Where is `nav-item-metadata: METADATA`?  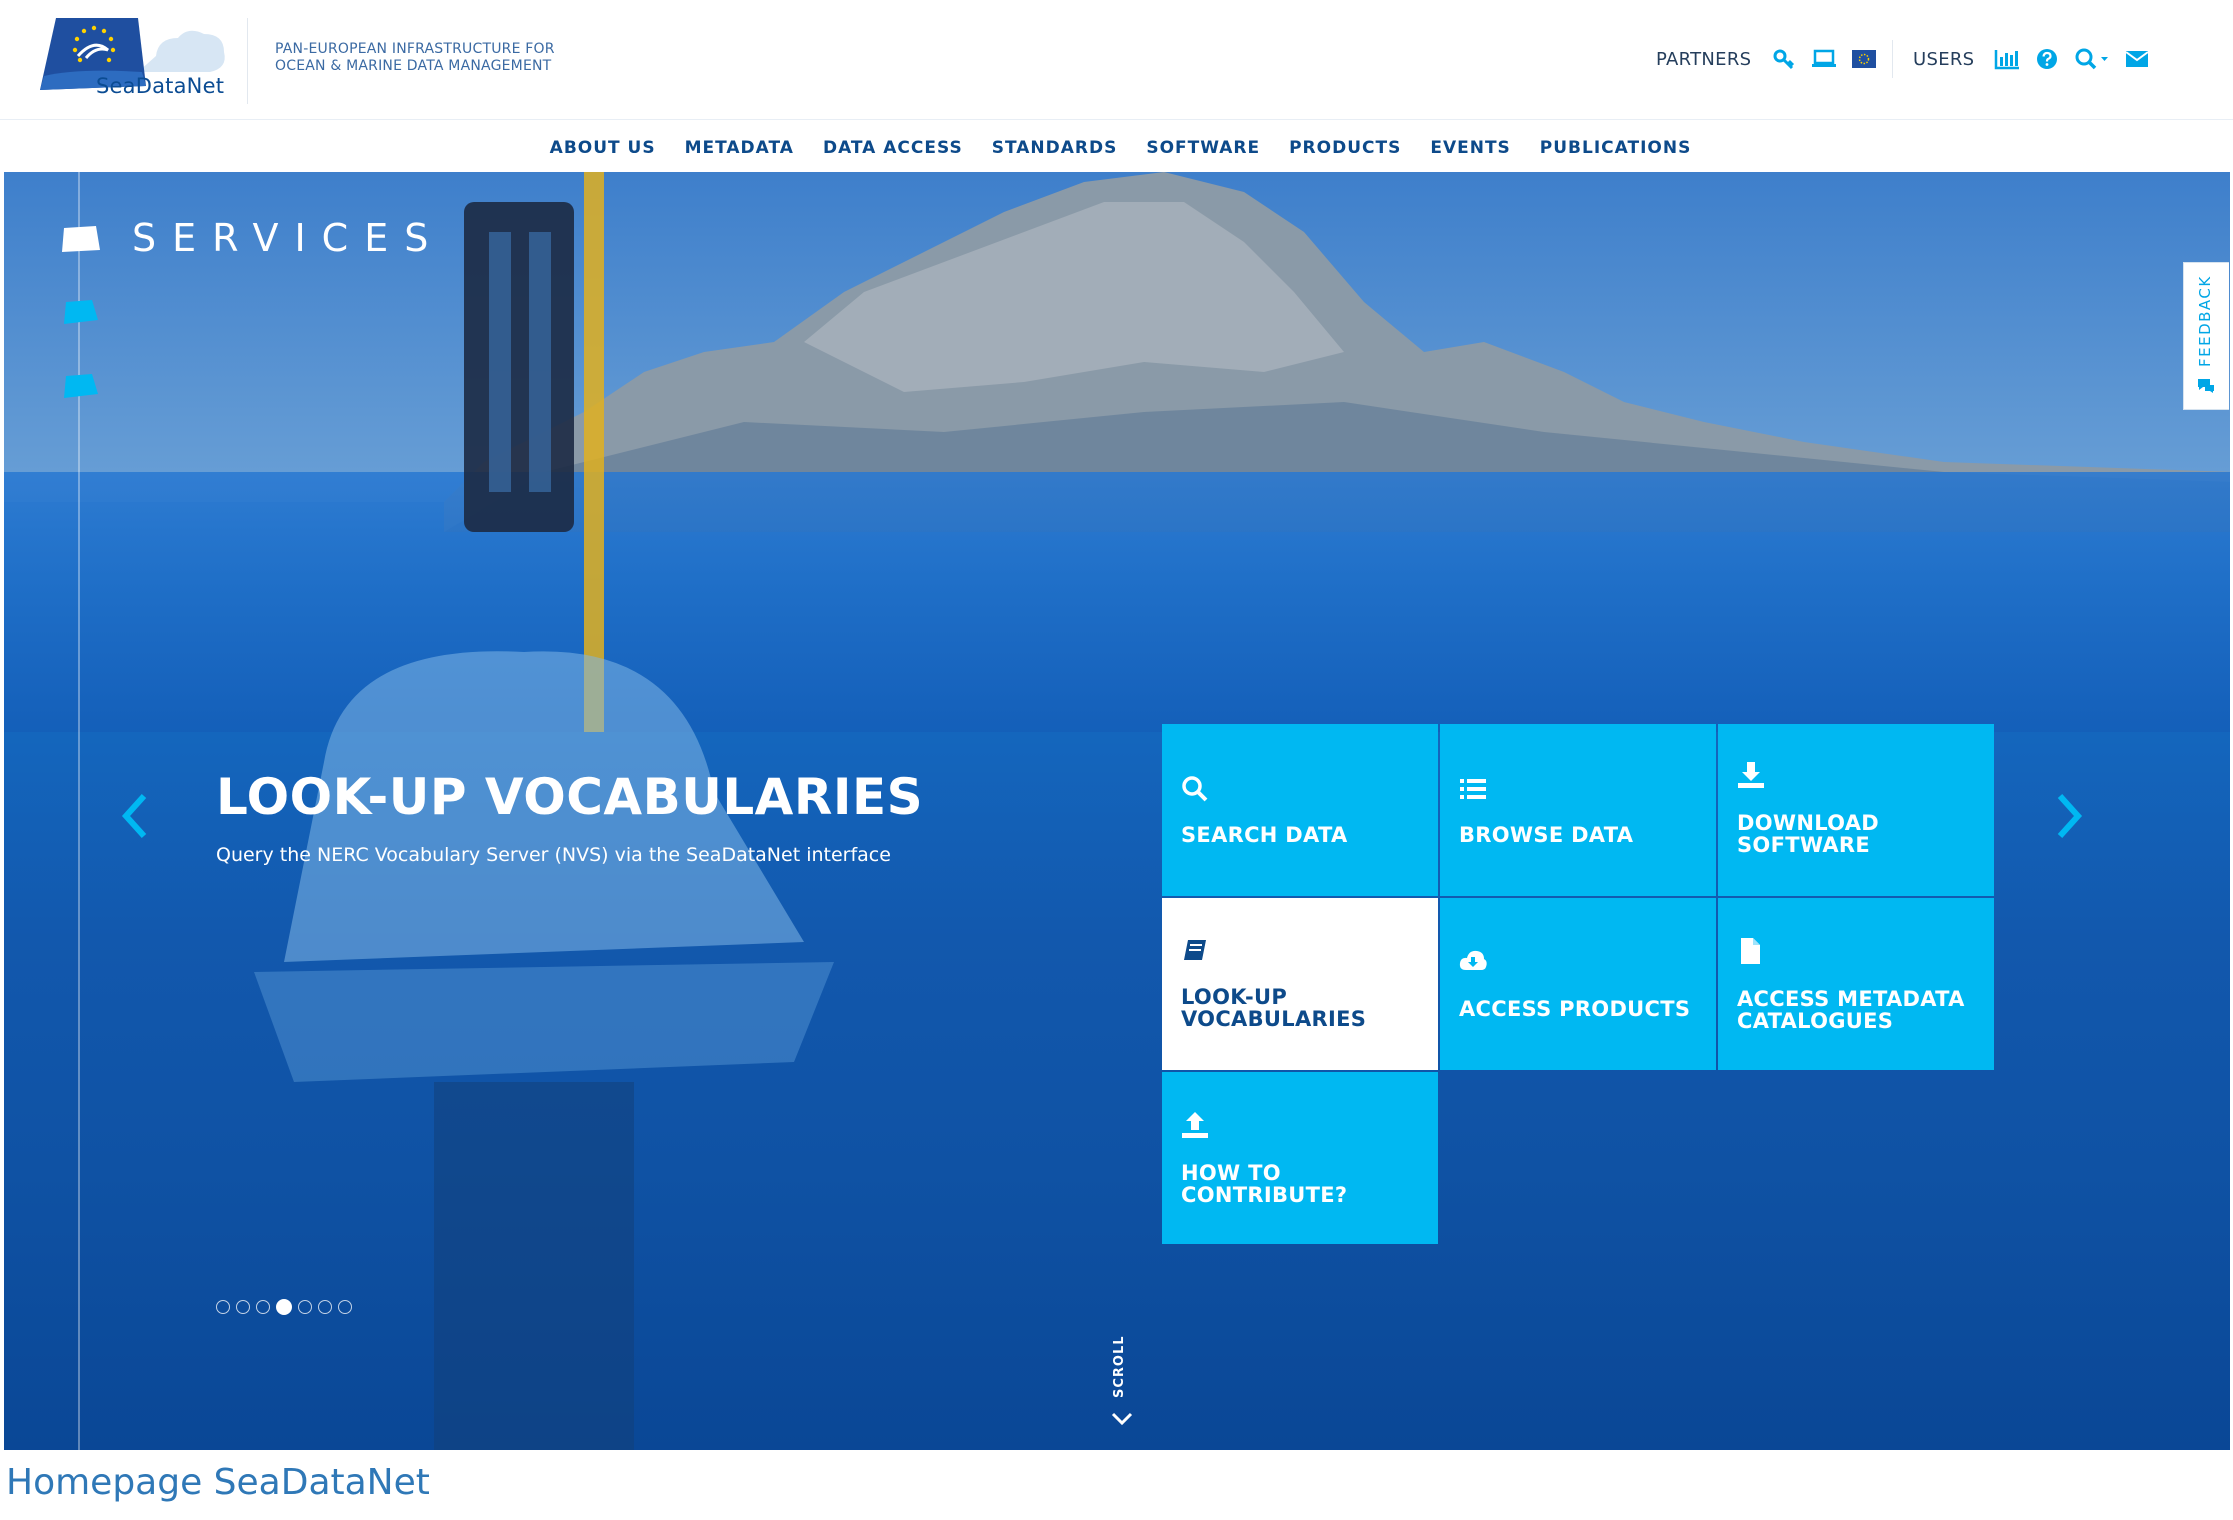 nav-item-metadata: METADATA is located at coordinates (739, 148).